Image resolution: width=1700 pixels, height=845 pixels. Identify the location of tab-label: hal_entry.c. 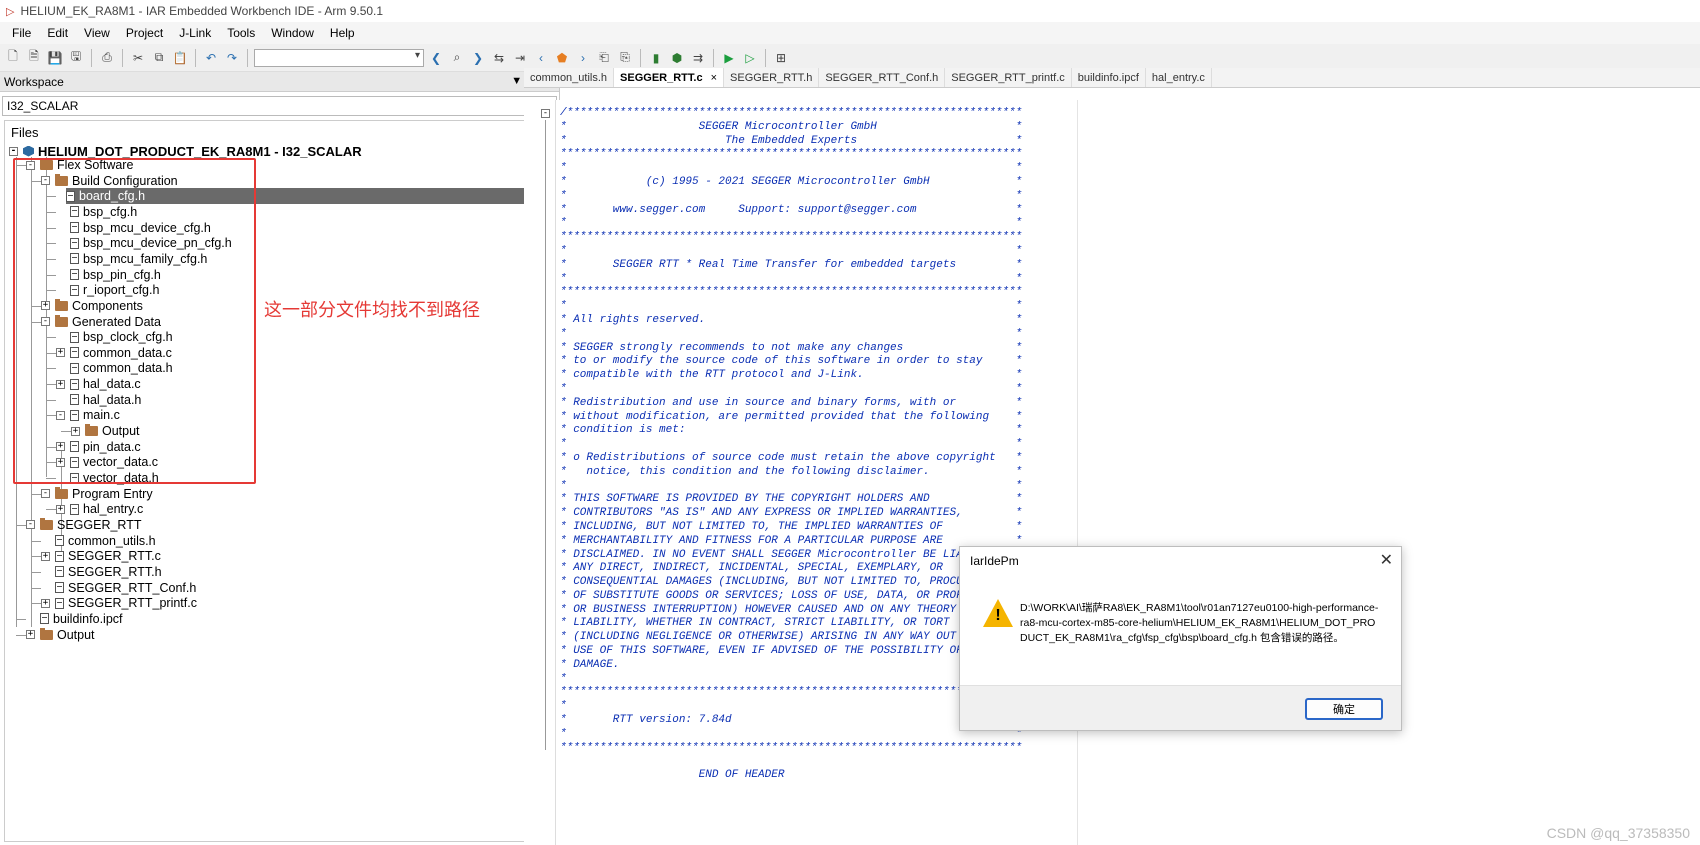
(1178, 77).